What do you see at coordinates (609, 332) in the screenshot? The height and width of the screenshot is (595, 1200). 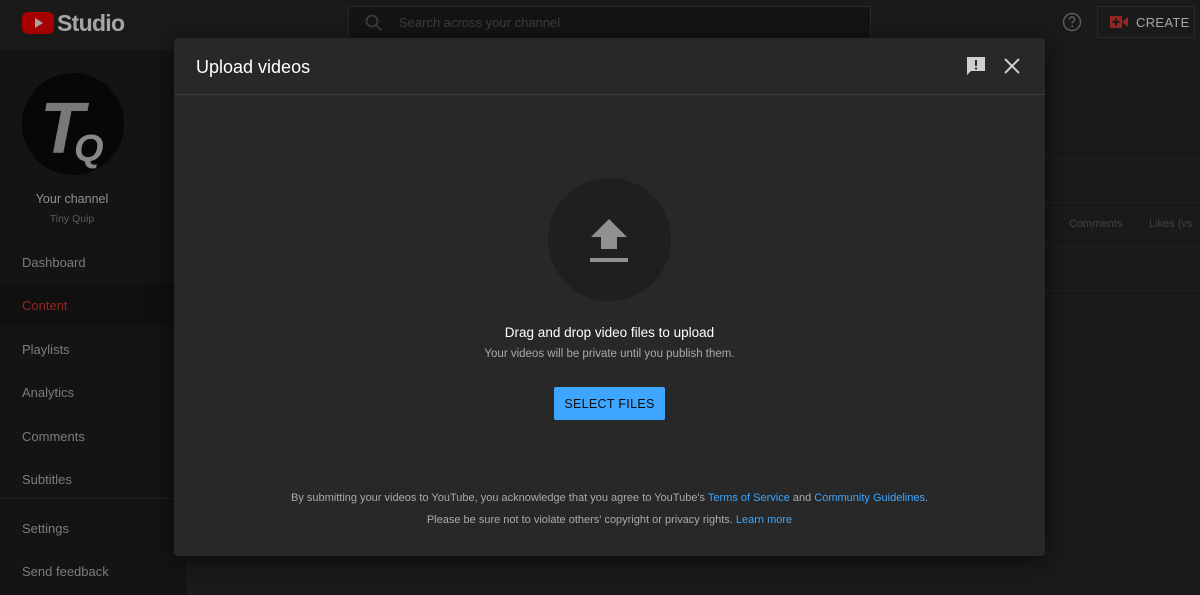 I see `drag-drop-heading: Drag and drop video files to upload` at bounding box center [609, 332].